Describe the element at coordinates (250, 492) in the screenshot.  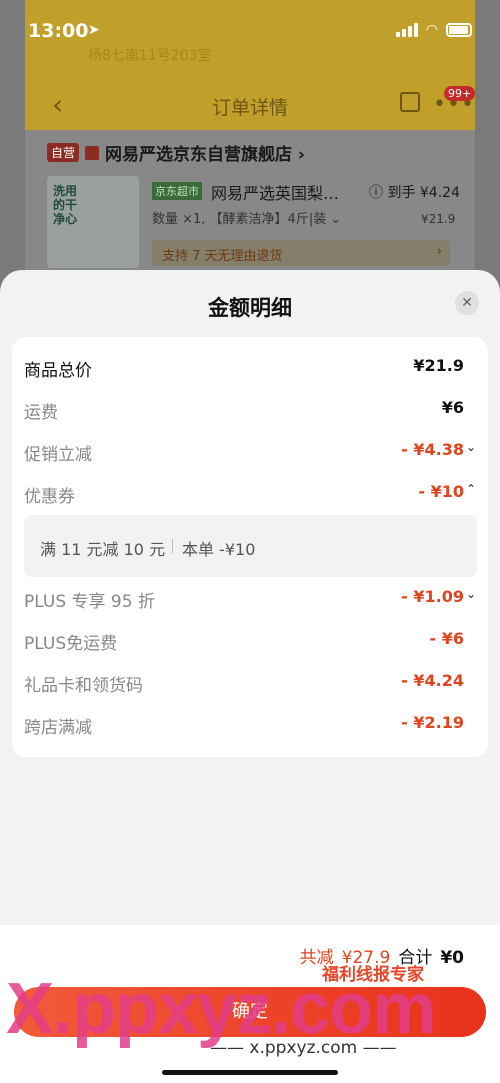
I see `row-coupon: 优惠券 - ¥10 ⌃` at that location.